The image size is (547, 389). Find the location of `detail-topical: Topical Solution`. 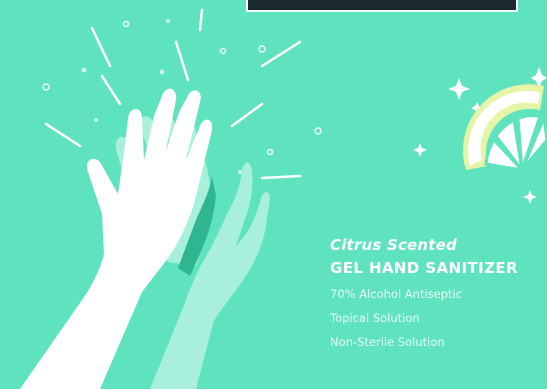

detail-topical: Topical Solution is located at coordinates (375, 318).